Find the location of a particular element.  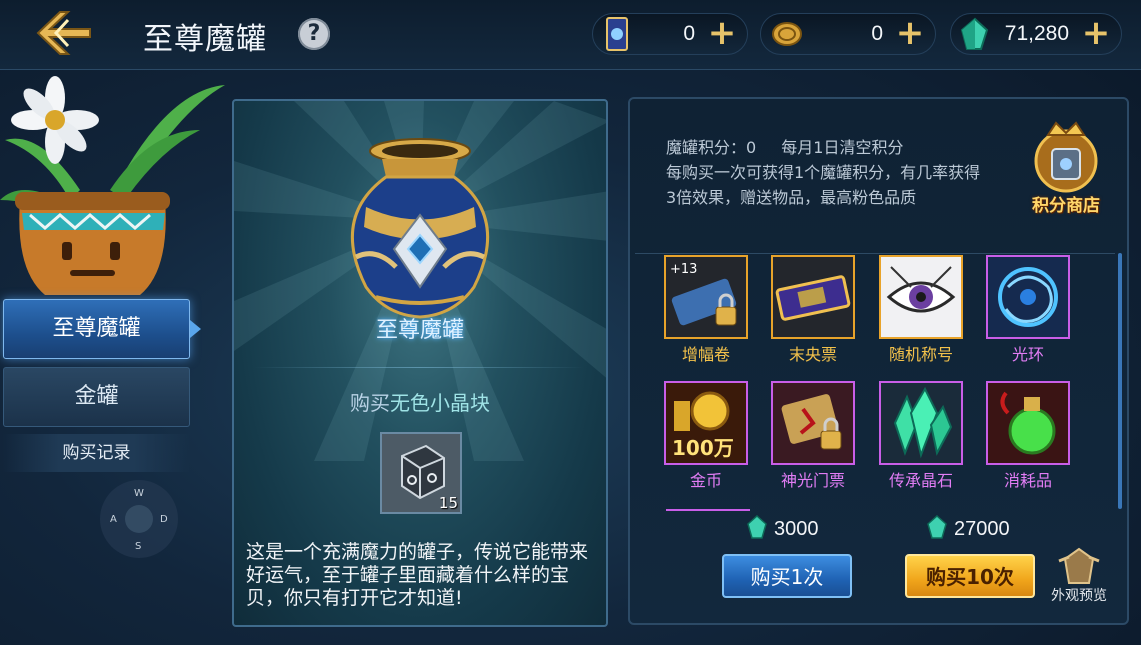

add-coins-button: + is located at coordinates (910, 33).